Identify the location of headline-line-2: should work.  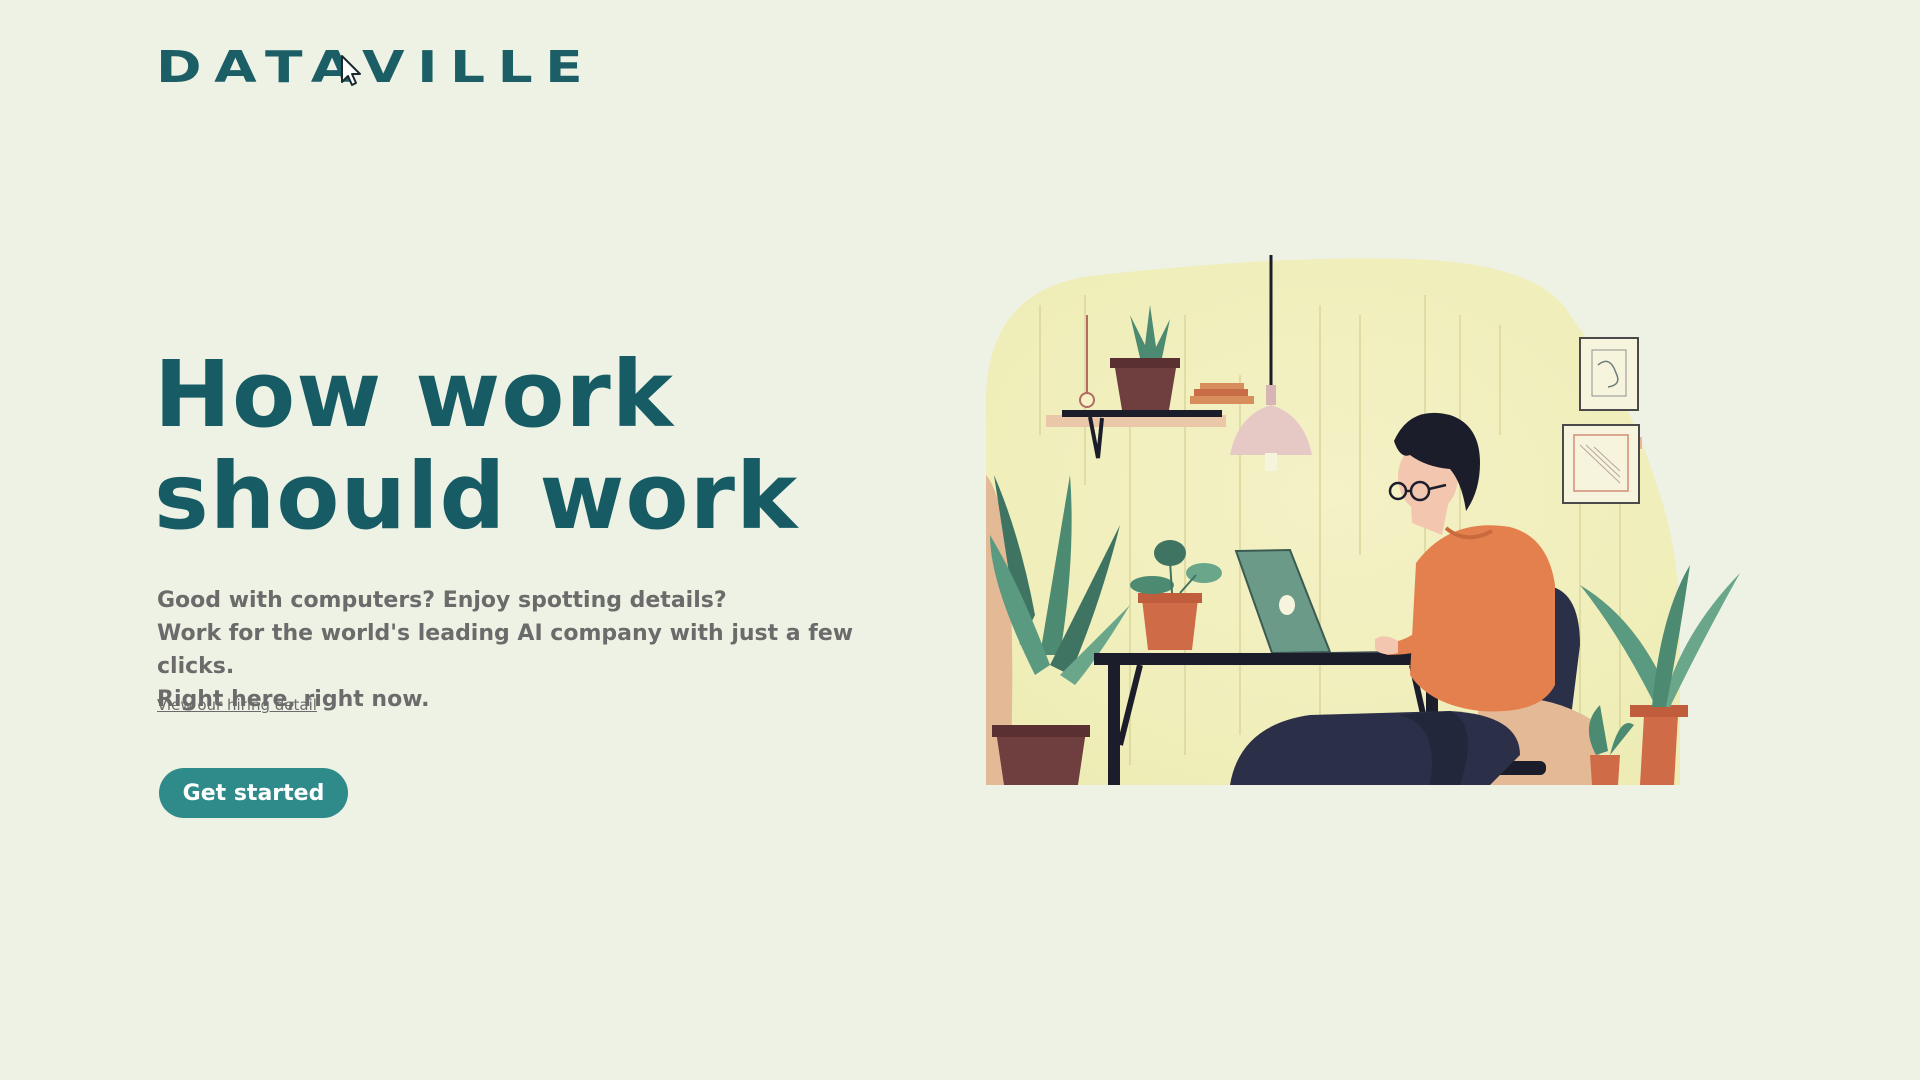
(476, 496).